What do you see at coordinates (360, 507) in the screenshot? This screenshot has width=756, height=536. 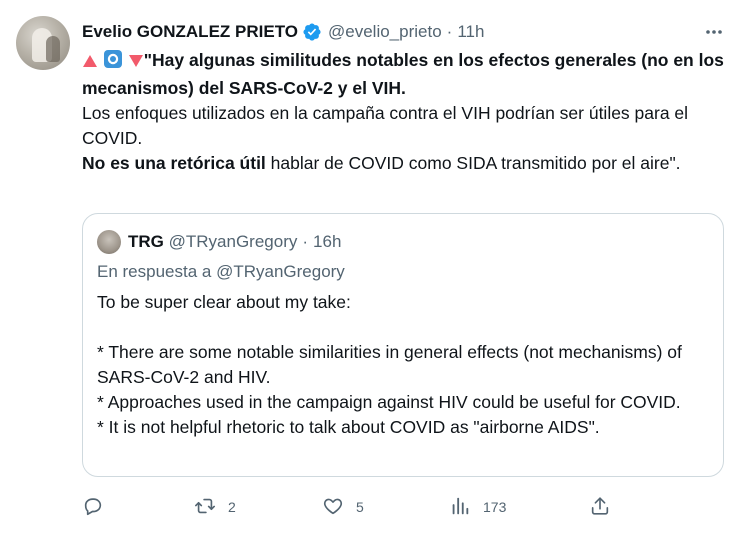 I see `like-count: 5` at bounding box center [360, 507].